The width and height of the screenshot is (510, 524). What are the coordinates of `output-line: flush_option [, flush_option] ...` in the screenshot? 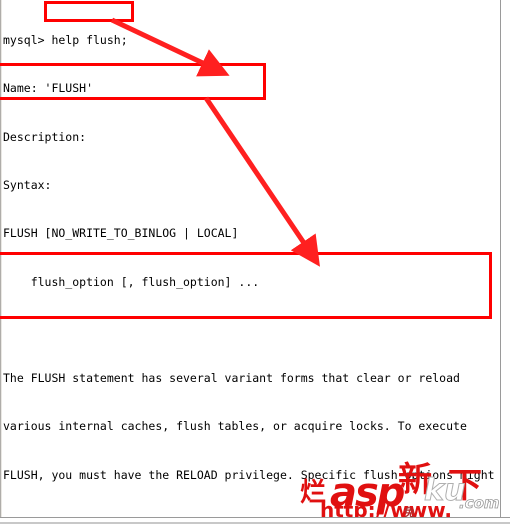 It's located at (131, 281).